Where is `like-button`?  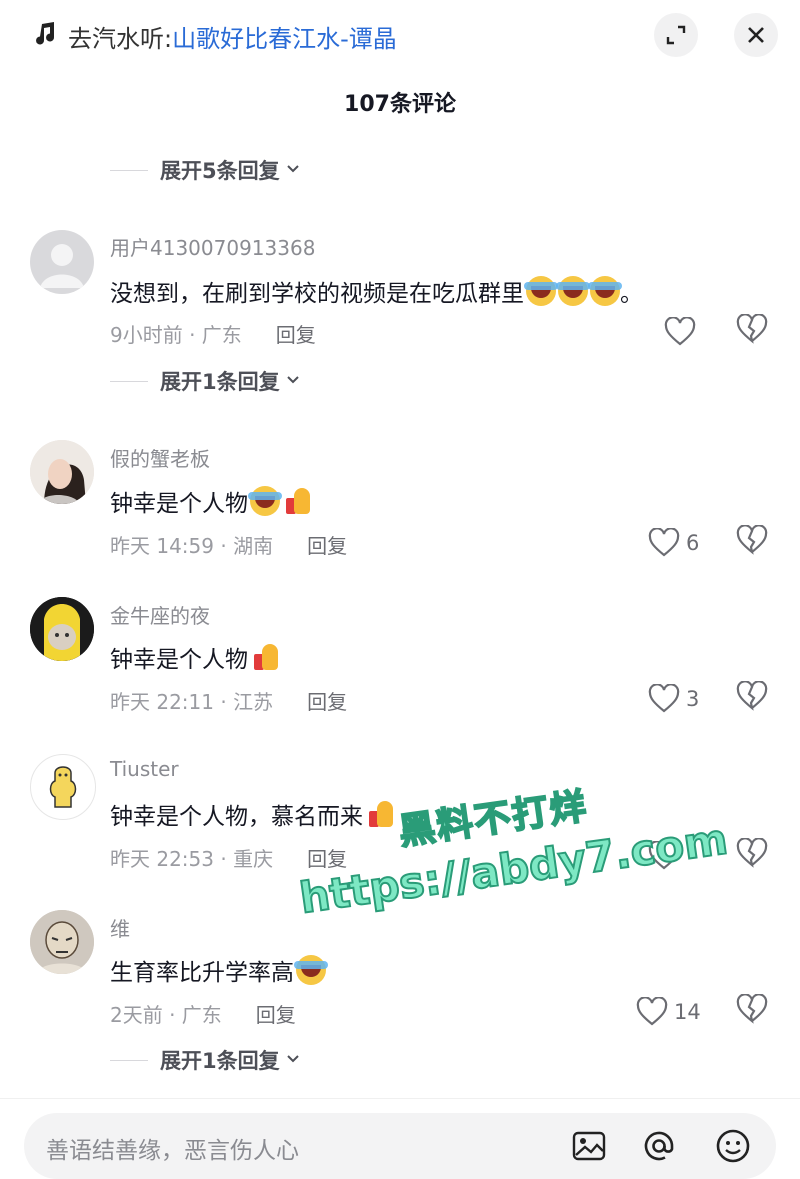 like-button is located at coordinates (683, 332).